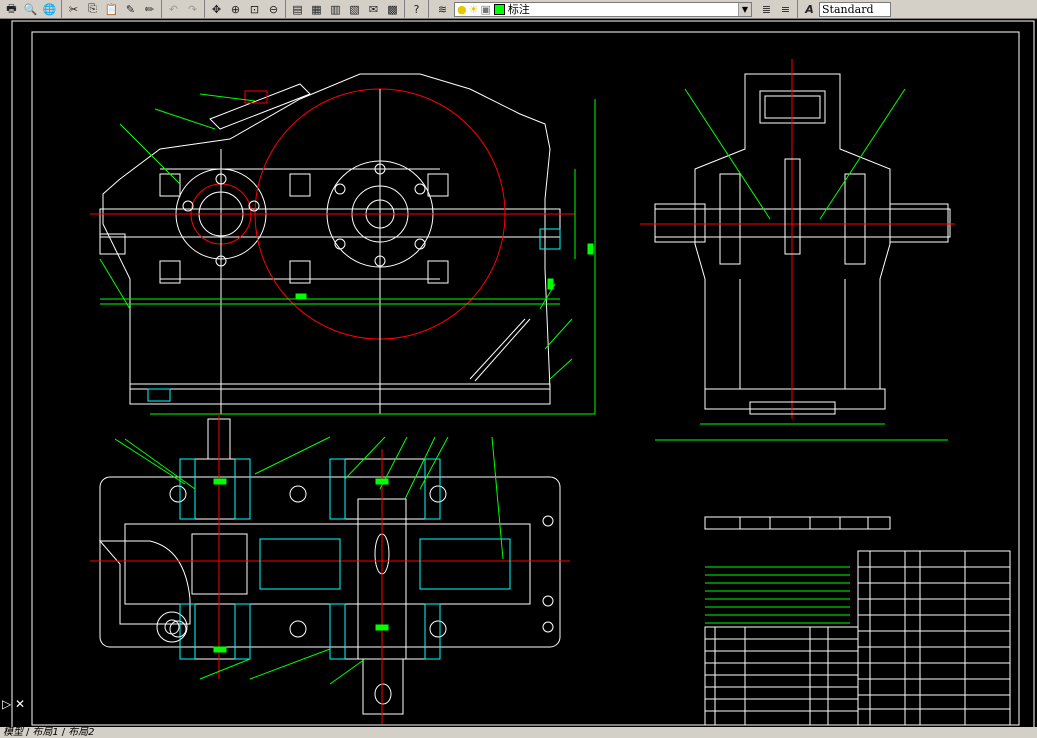 The width and height of the screenshot is (1037, 738). I want to click on text-style-icon: A, so click(809, 9).